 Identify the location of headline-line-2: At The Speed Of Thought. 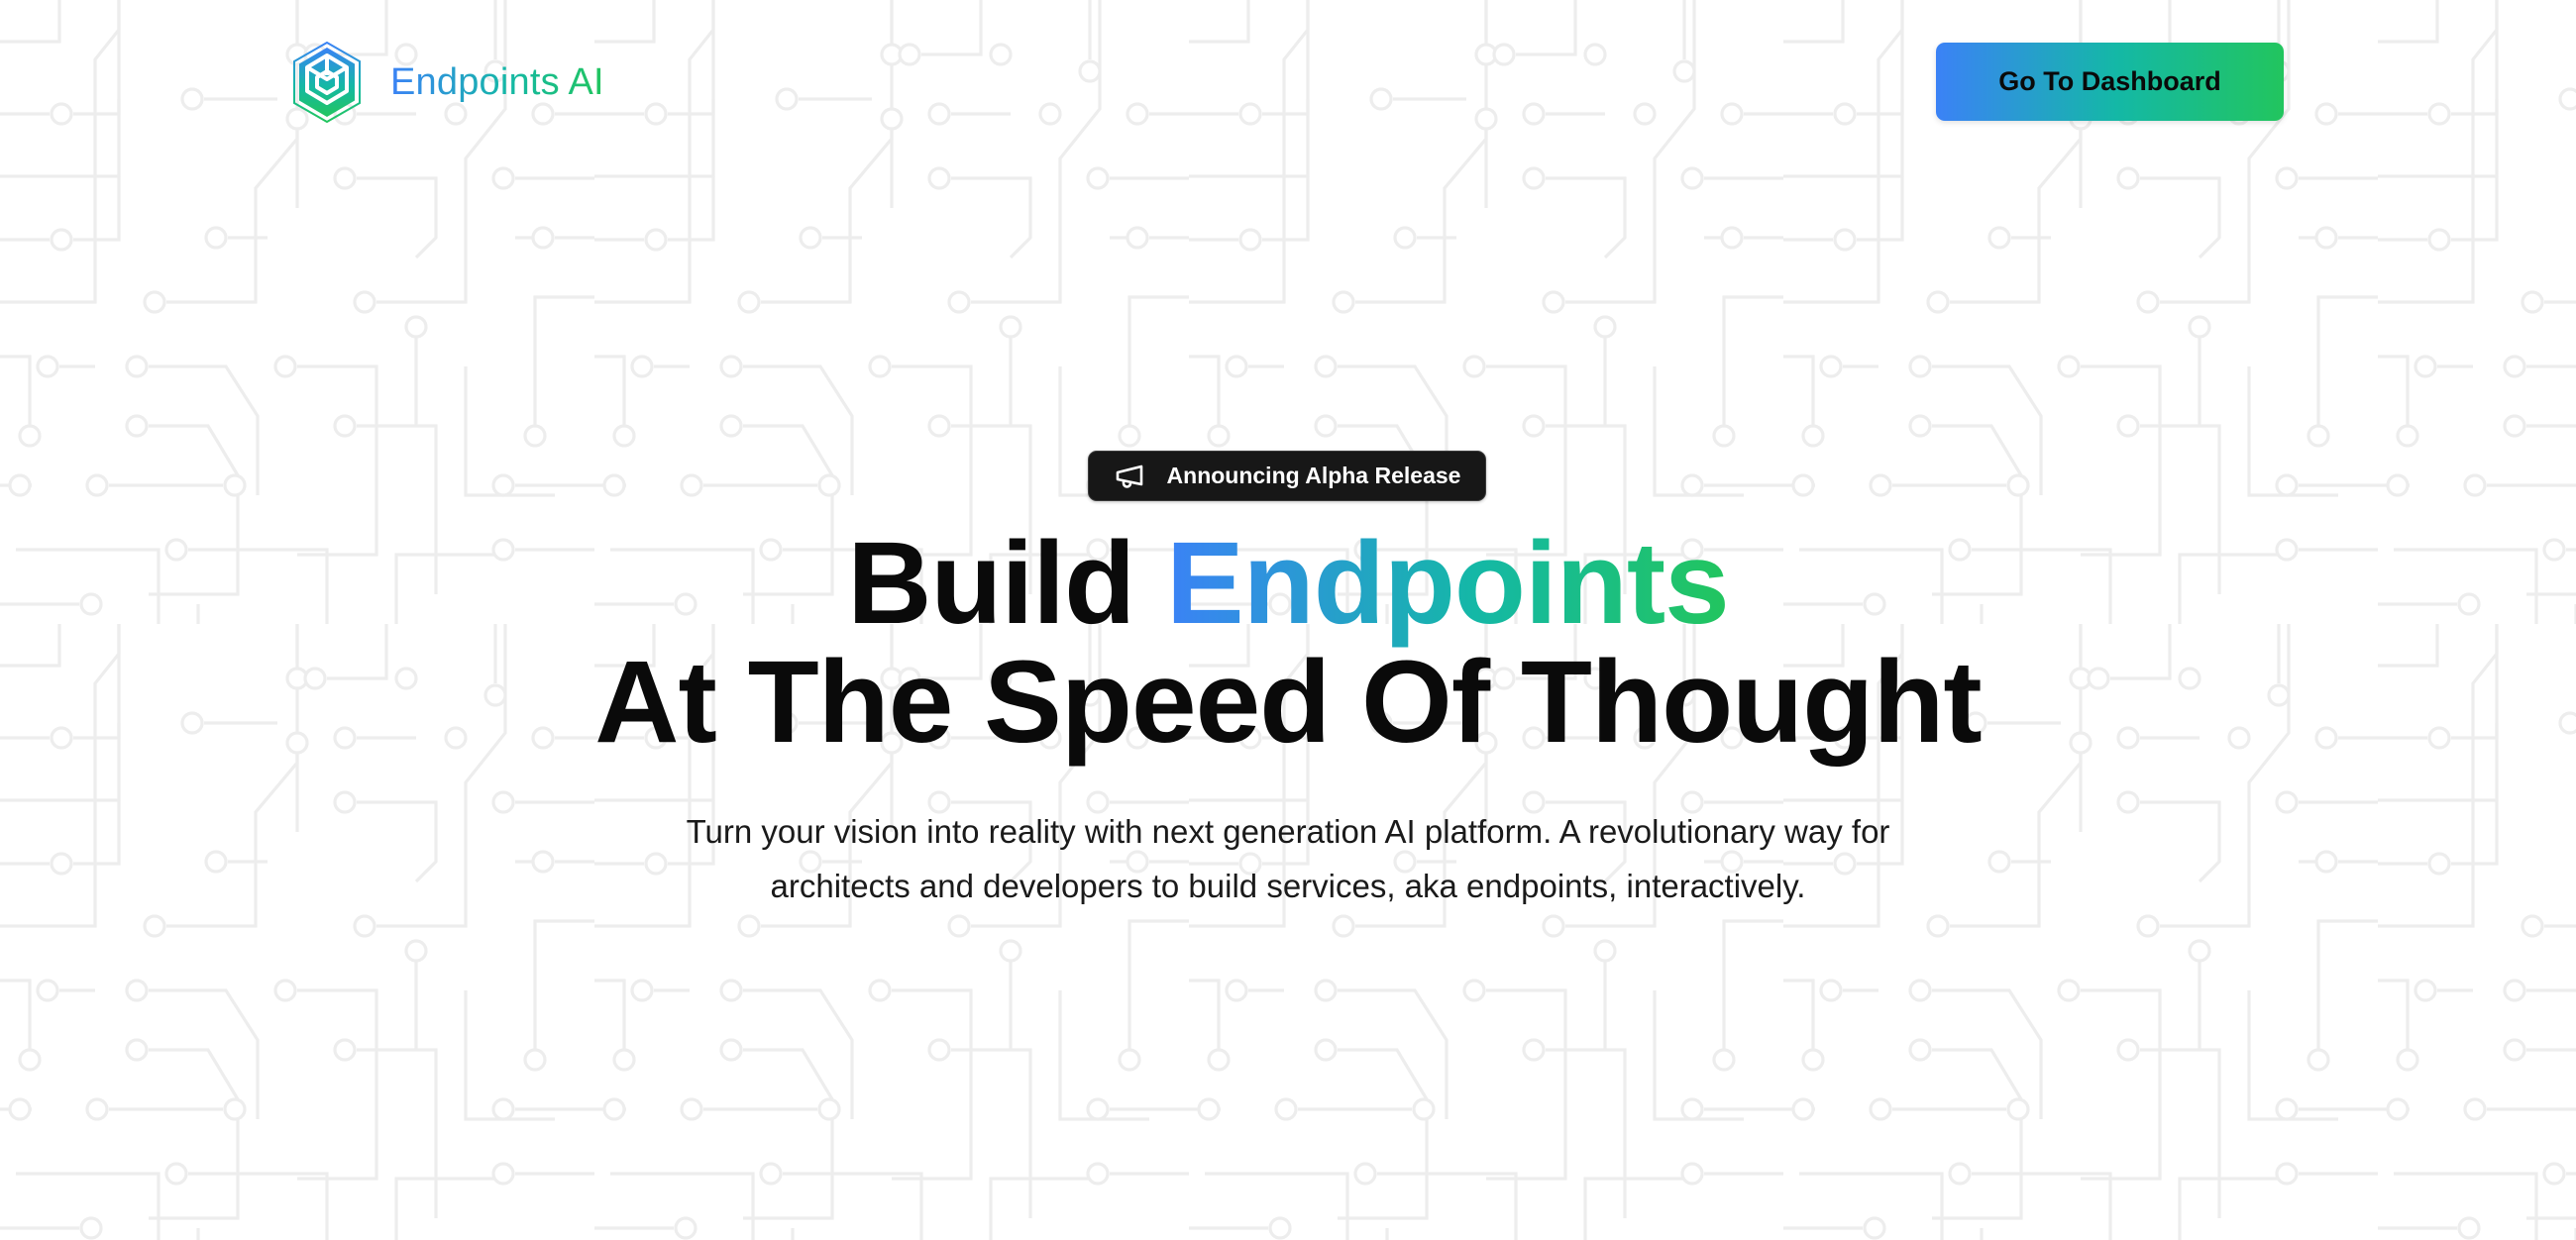
(1288, 703).